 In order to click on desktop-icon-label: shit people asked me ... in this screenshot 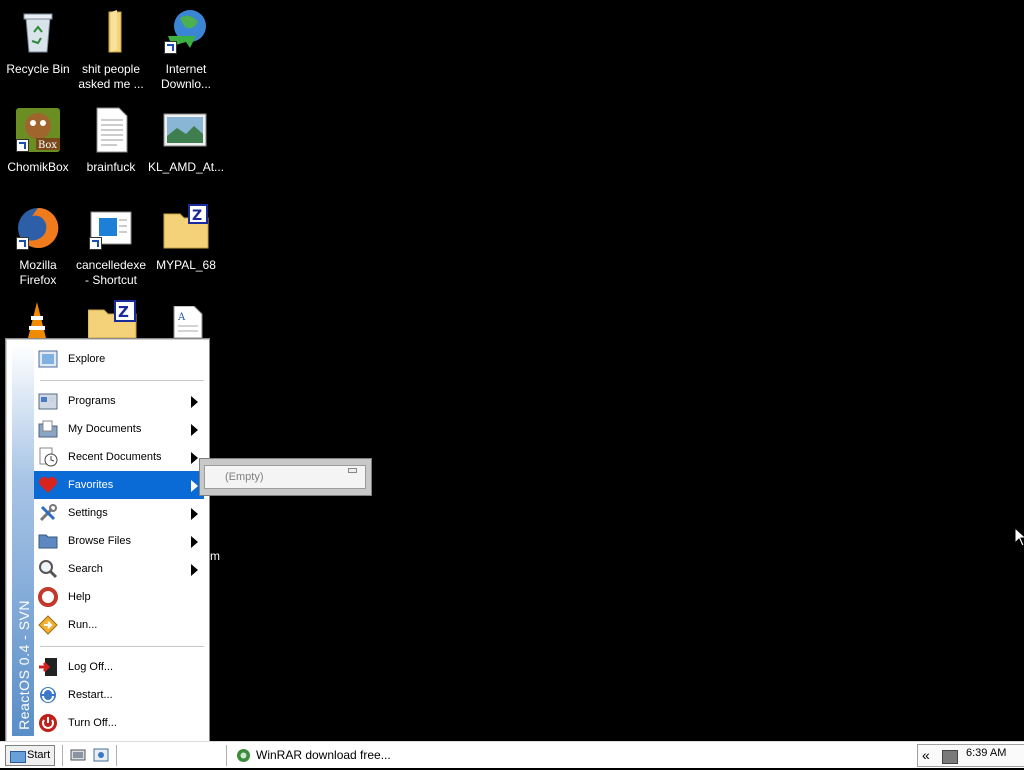, I will do `click(111, 76)`.